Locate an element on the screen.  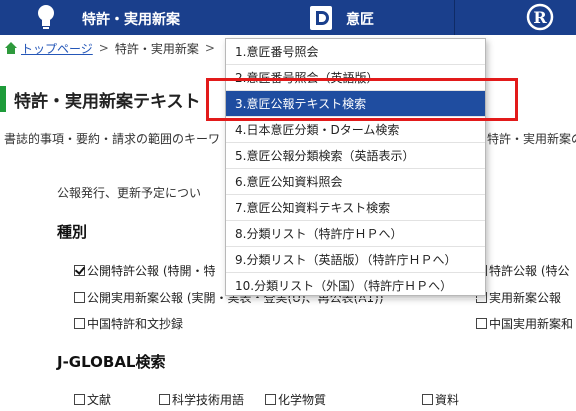
checkbox-row: 公開特許公報 (特開・特 is located at coordinates (145, 270).